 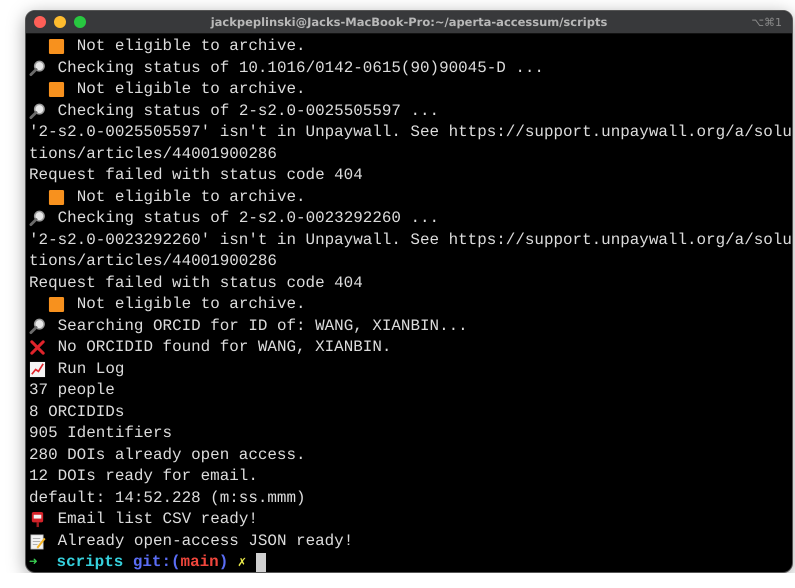 What do you see at coordinates (80, 22) in the screenshot?
I see `zoom-button` at bounding box center [80, 22].